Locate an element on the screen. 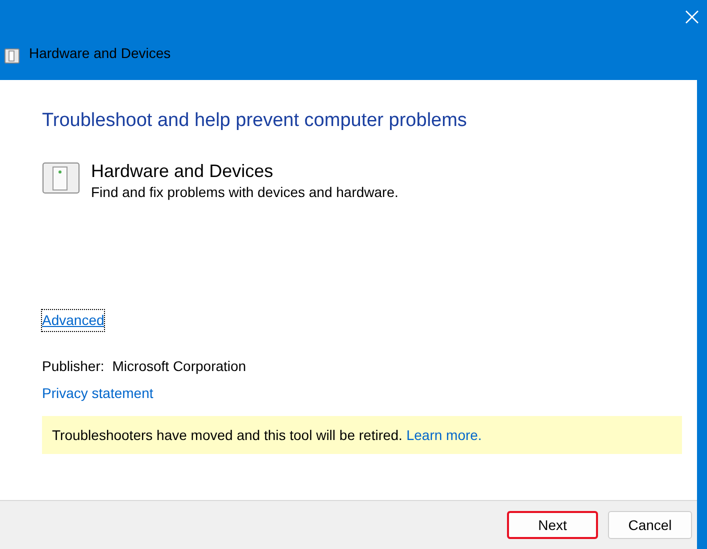  page-heading: Troubleshoot and help prevent computer problems is located at coordinates (255, 121).